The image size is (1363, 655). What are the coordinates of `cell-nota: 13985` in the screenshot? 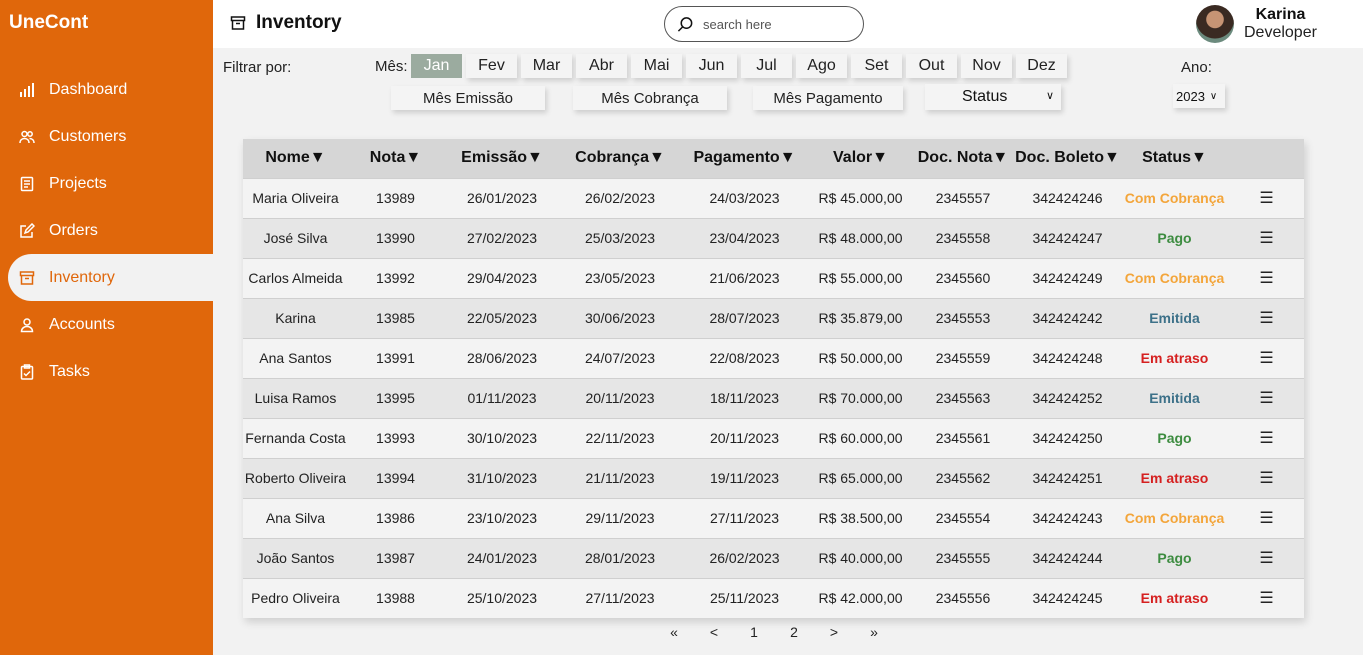 It's located at (395, 318).